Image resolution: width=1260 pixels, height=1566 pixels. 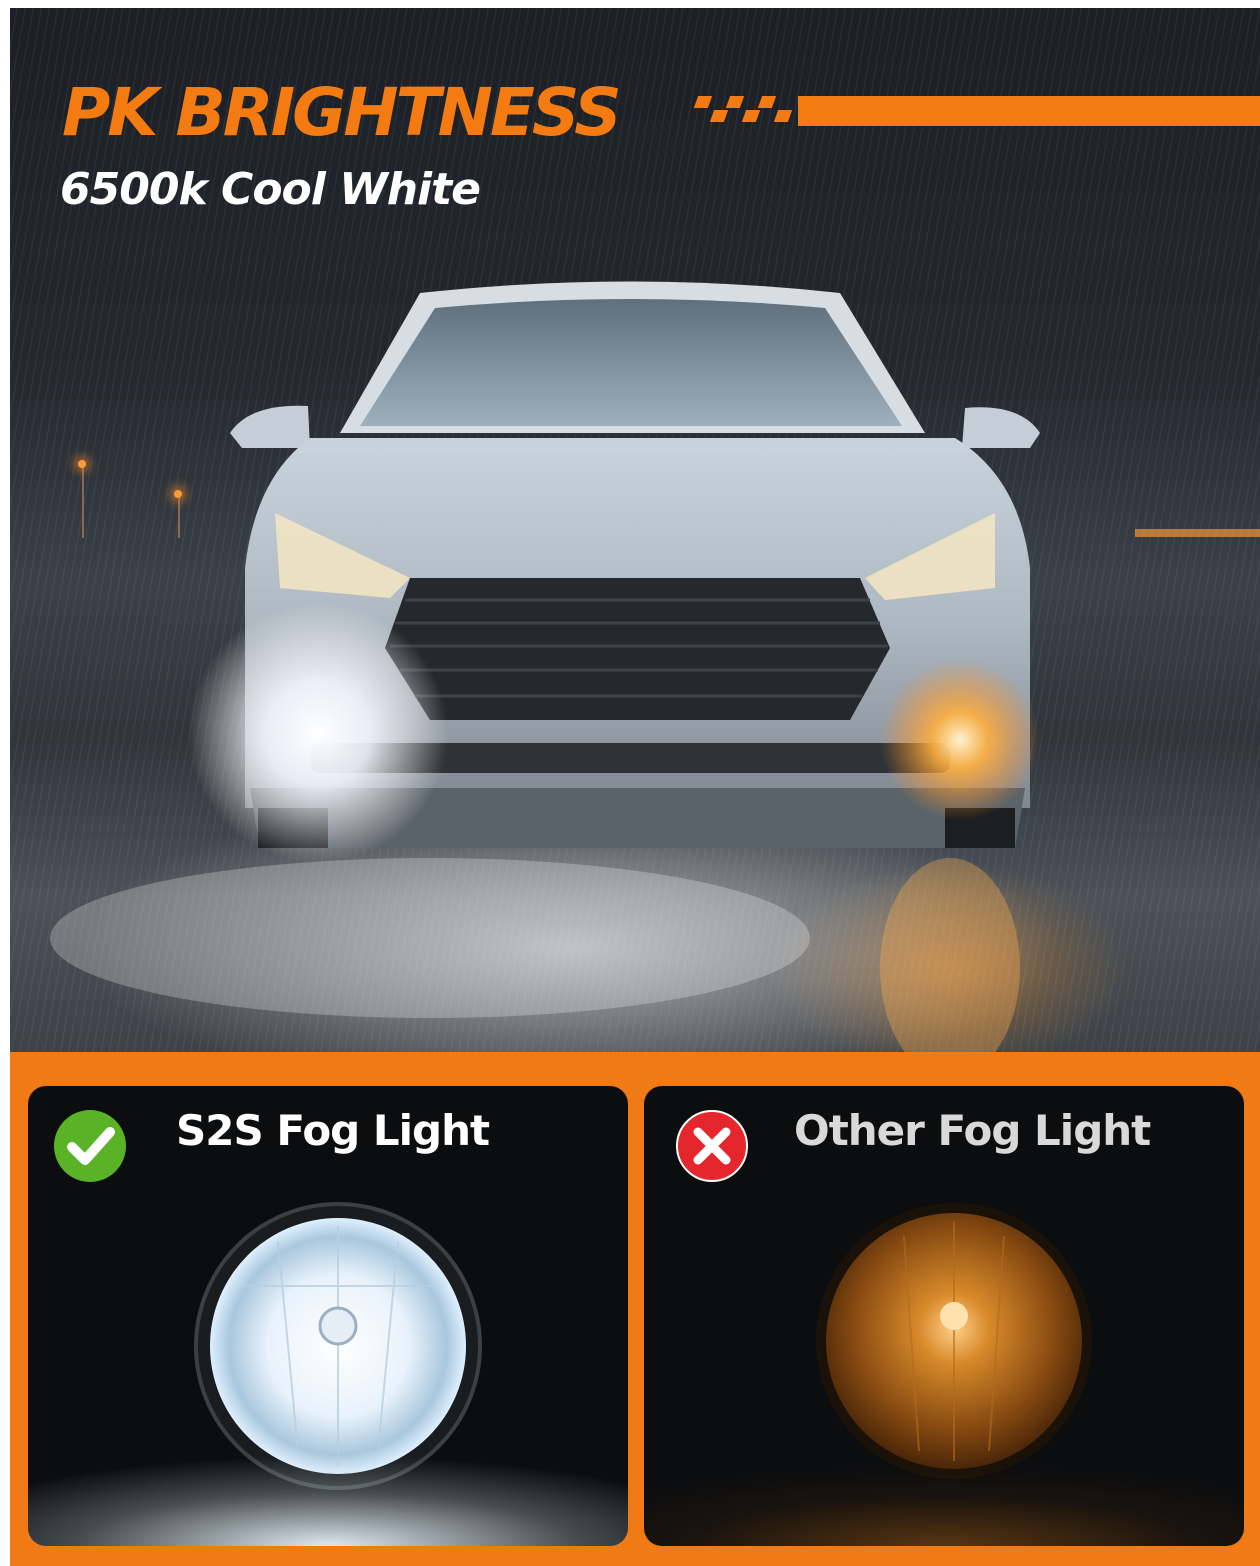 I want to click on x-icon, so click(x=712, y=1146).